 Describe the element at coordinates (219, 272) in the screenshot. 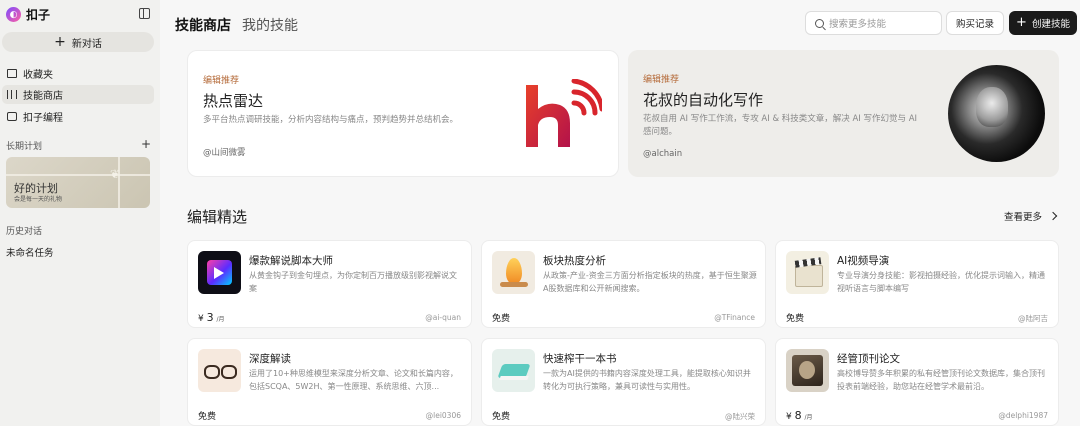

I see `film-thumbnail-icon` at that location.